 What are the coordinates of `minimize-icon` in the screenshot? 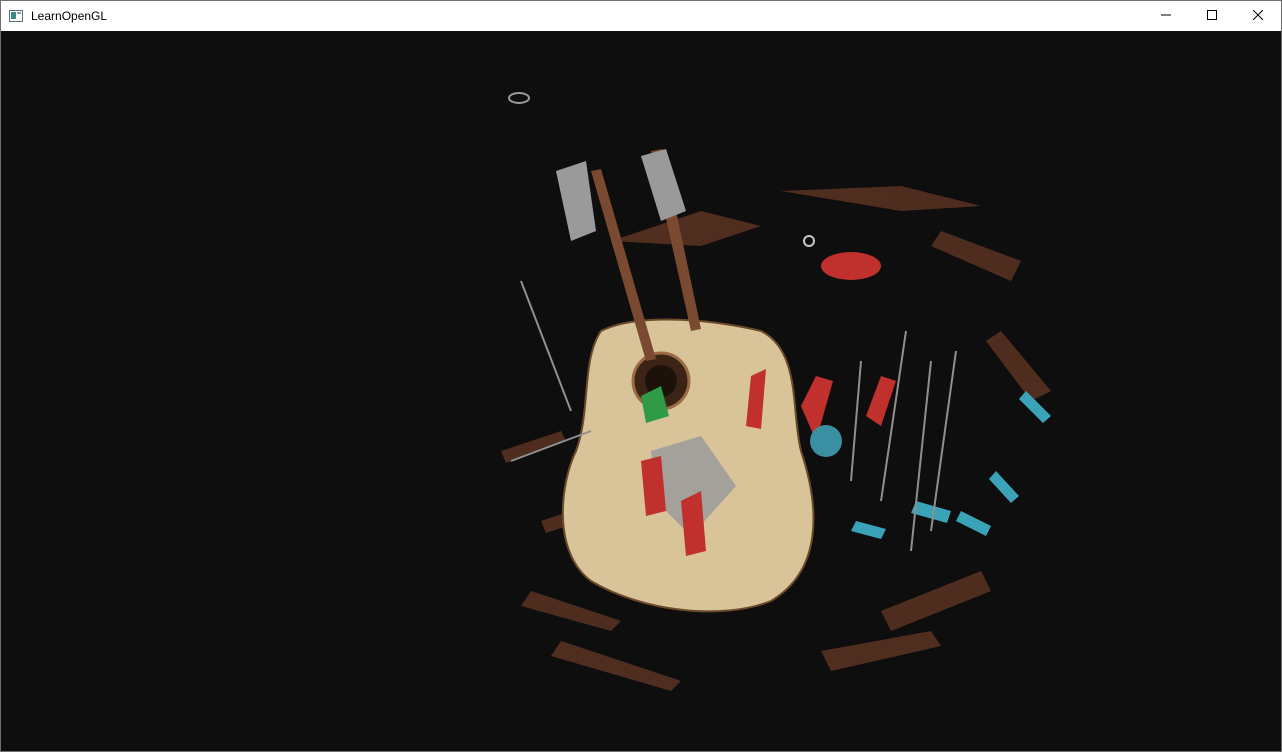 It's located at (1166, 16).